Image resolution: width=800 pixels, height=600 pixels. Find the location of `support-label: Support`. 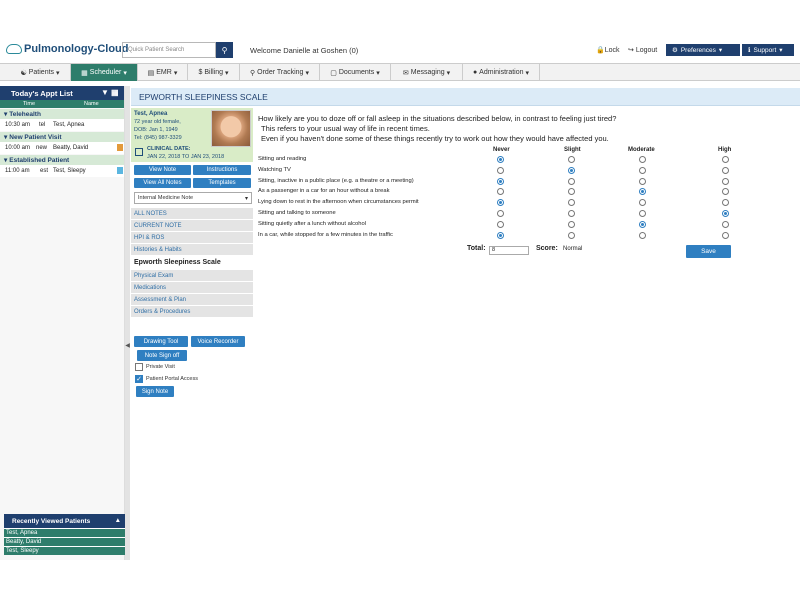

support-label: Support is located at coordinates (765, 50).